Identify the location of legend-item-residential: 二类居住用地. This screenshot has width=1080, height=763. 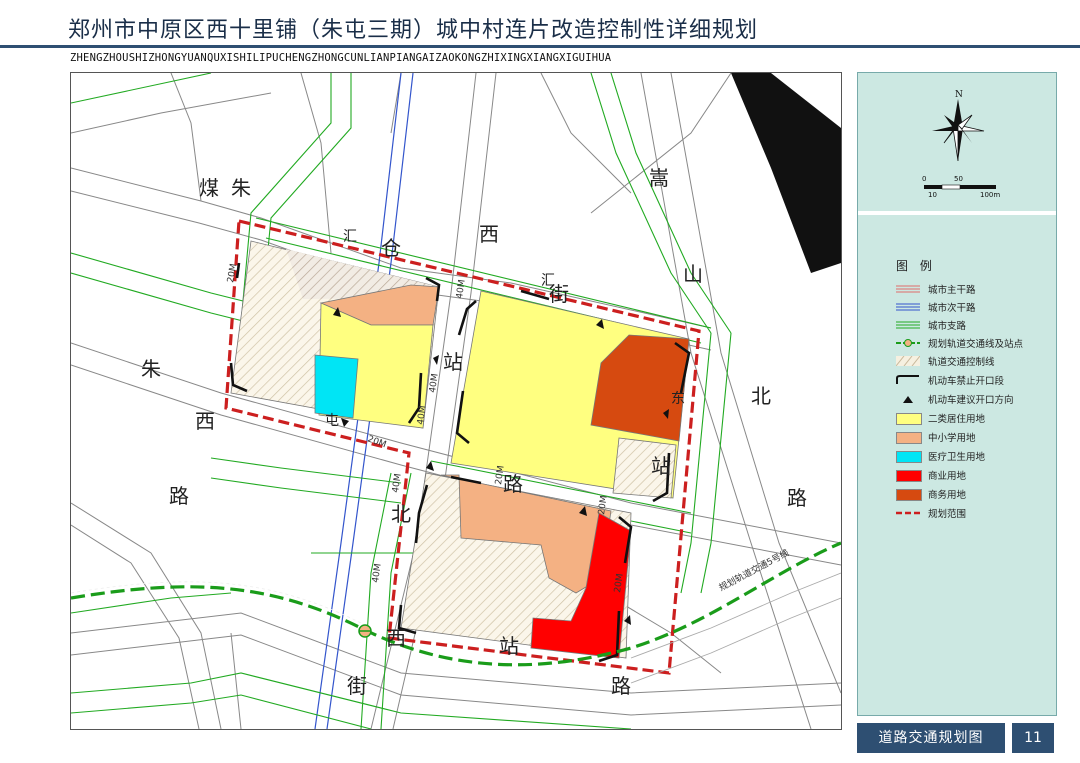
(957, 418).